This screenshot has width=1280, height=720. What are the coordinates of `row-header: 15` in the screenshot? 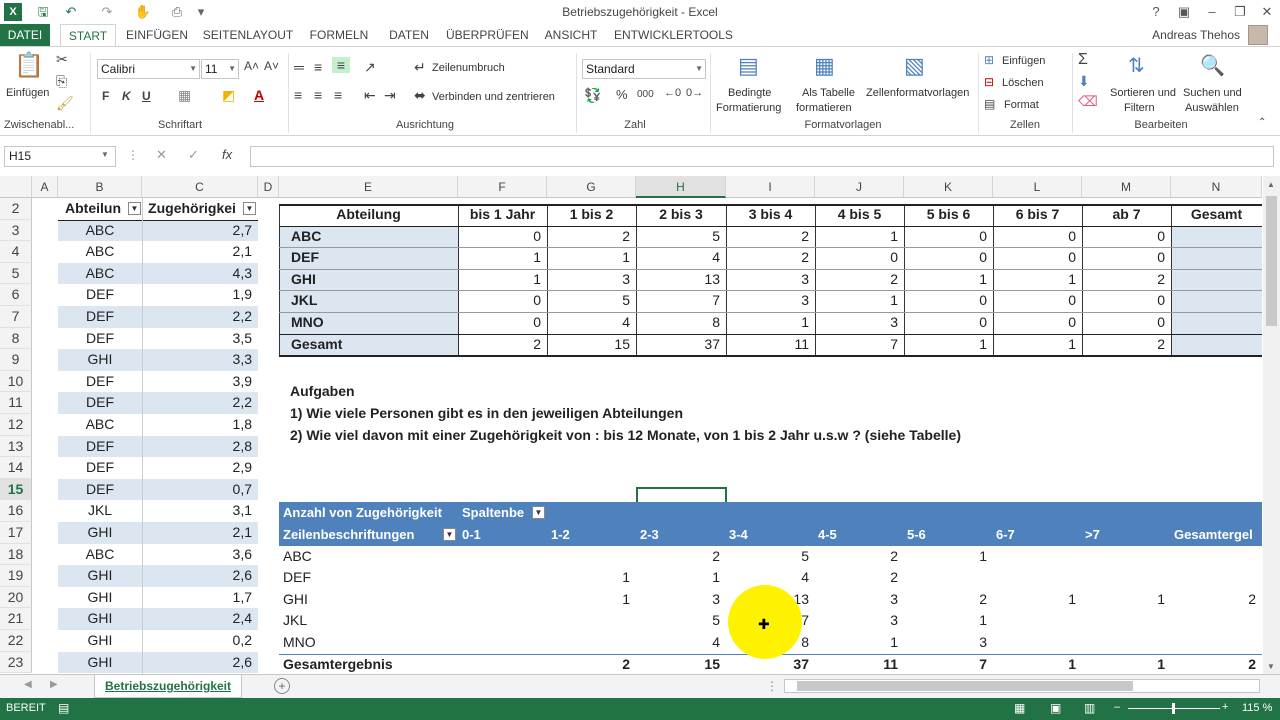 It's located at (16, 489).